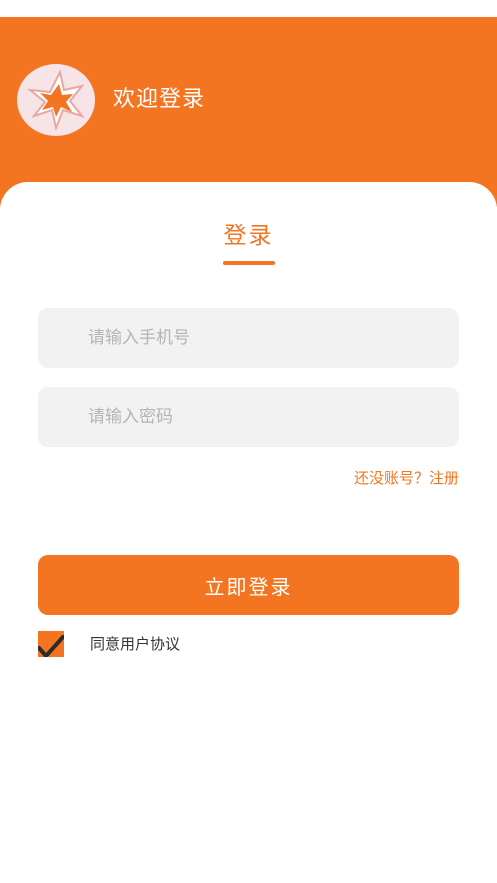 This screenshot has width=497, height=883. I want to click on tab-login: 登录, so click(248, 236).